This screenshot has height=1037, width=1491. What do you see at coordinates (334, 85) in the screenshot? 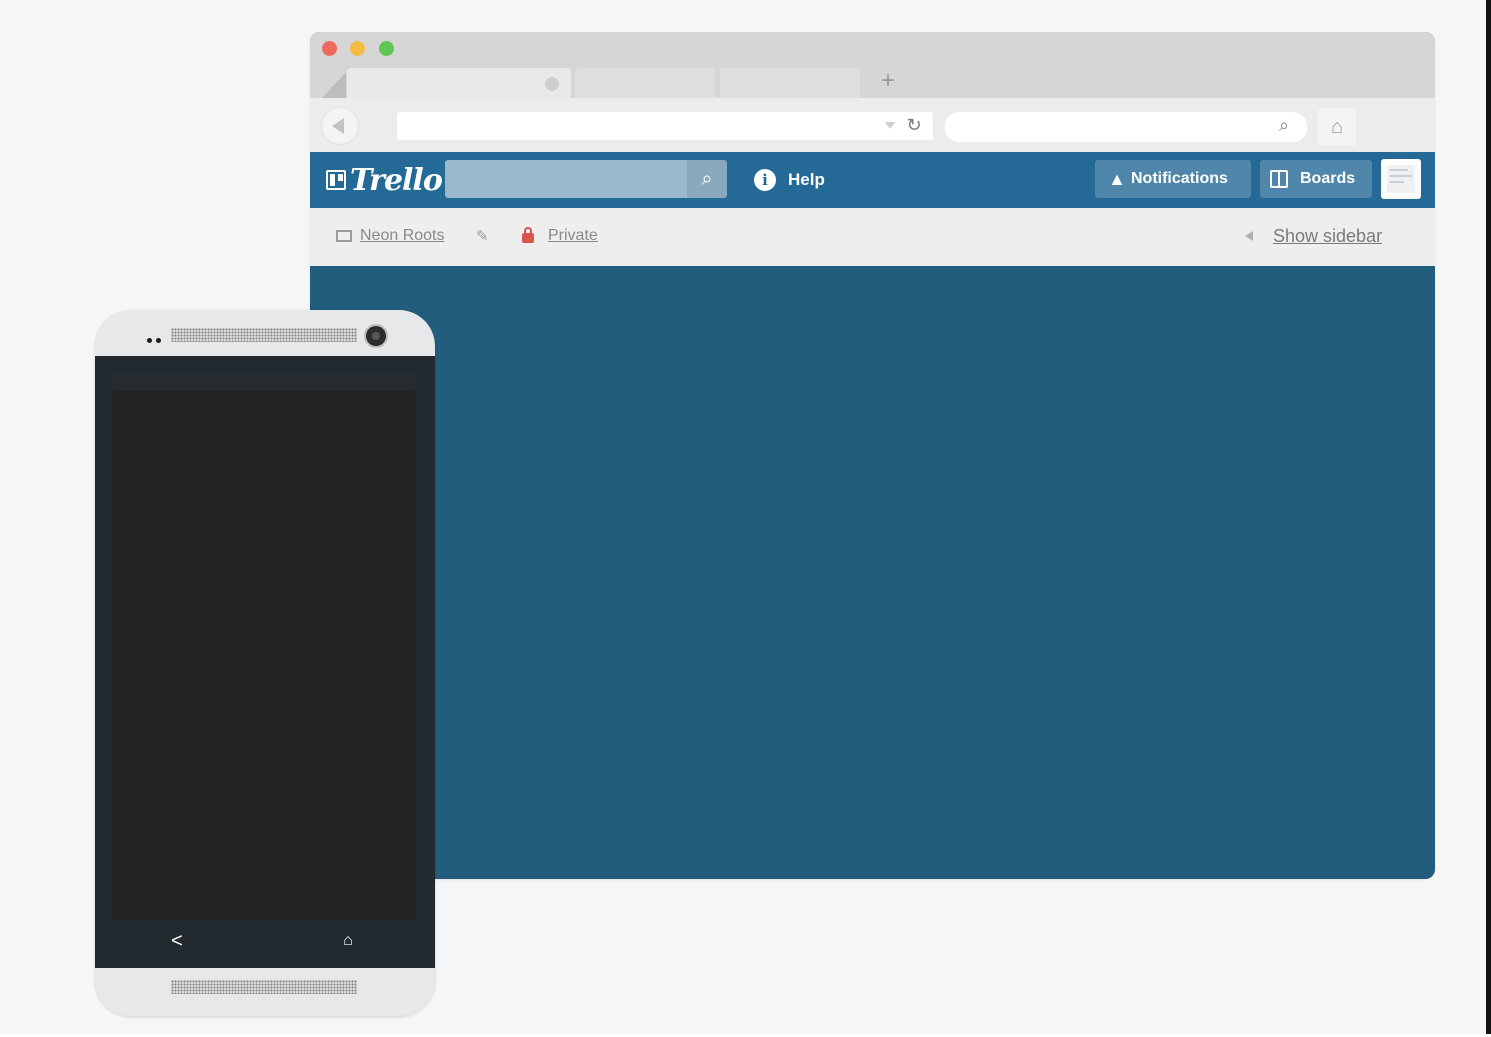
I see `tab-corner` at bounding box center [334, 85].